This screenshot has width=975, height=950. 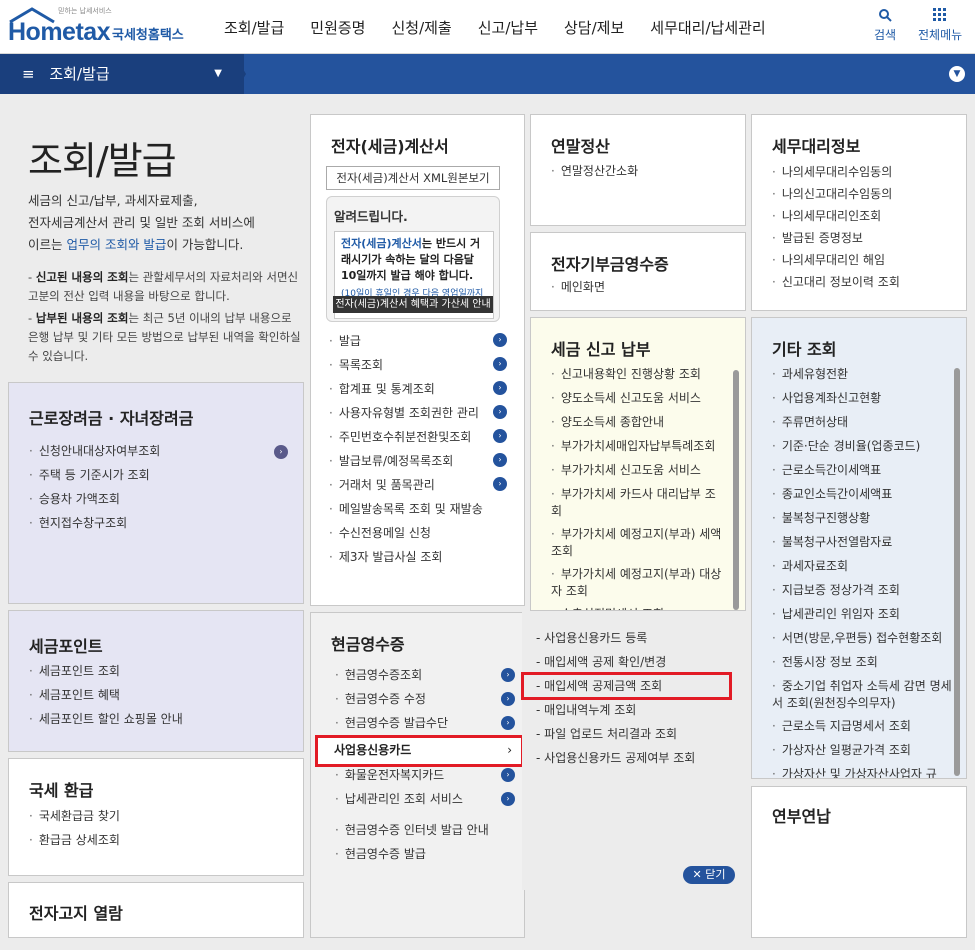 I want to click on etax-benefit-link: 전자(세금)계산서 혜택과 가산세 안내, so click(x=413, y=304).